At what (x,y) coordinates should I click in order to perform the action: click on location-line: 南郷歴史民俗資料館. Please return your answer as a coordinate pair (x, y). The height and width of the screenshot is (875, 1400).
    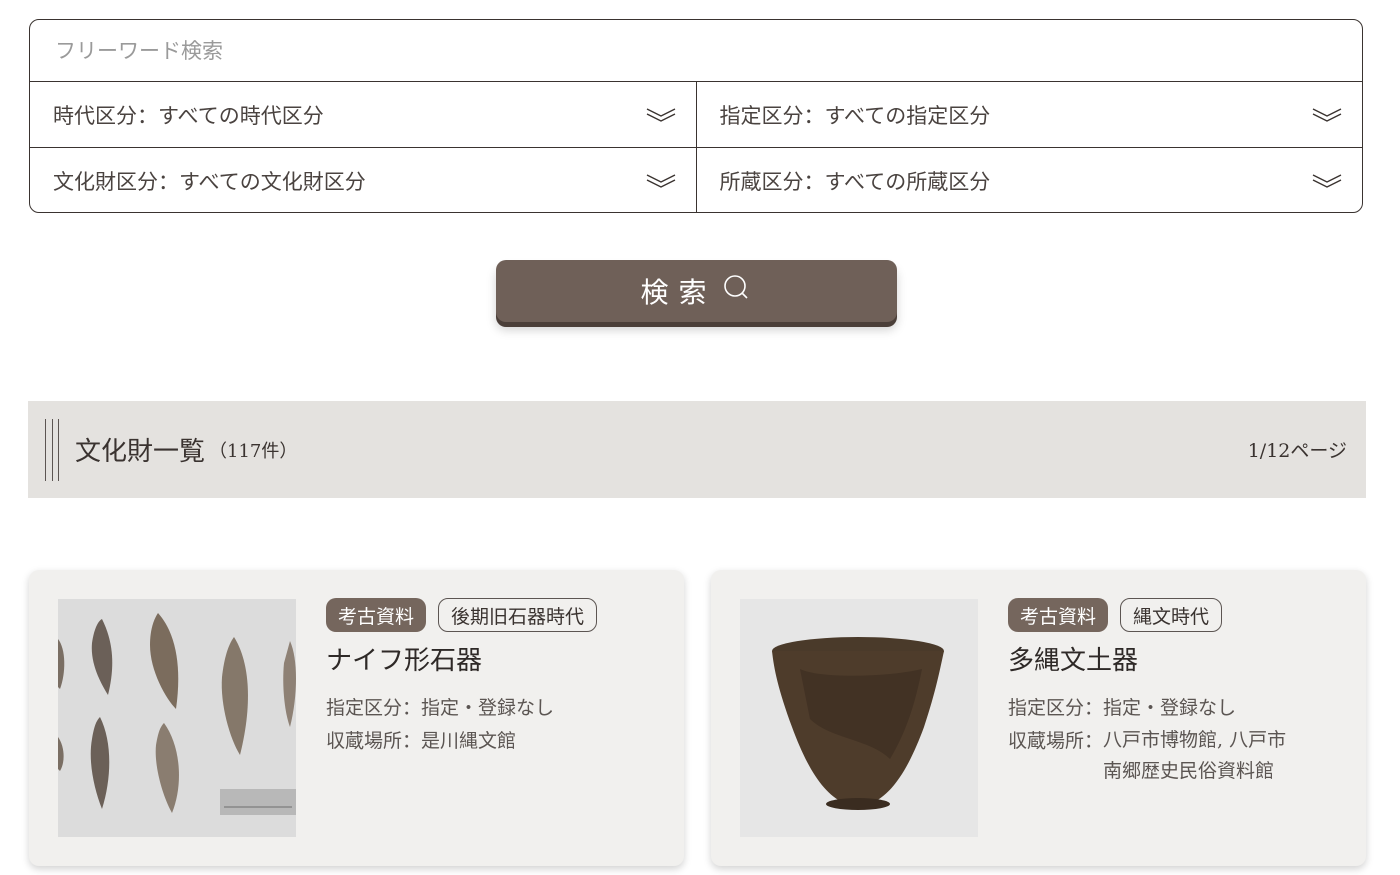
    Looking at the image, I should click on (1189, 771).